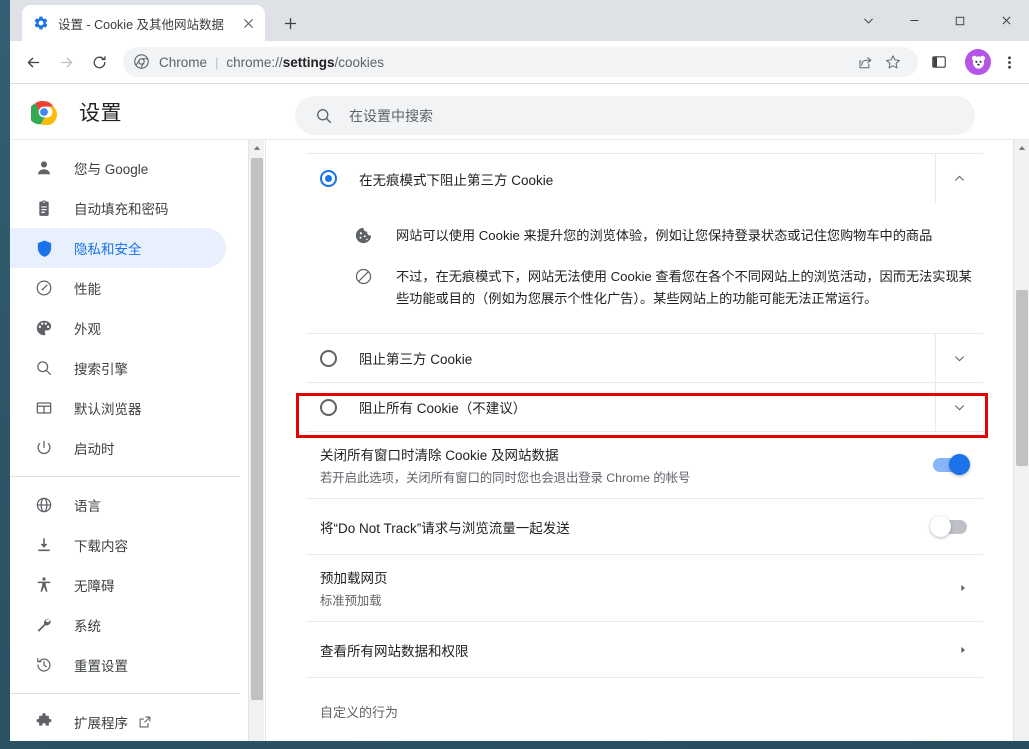 Image resolution: width=1029 pixels, height=749 pixels. What do you see at coordinates (100, 113) in the screenshot?
I see `page-title: 设置` at bounding box center [100, 113].